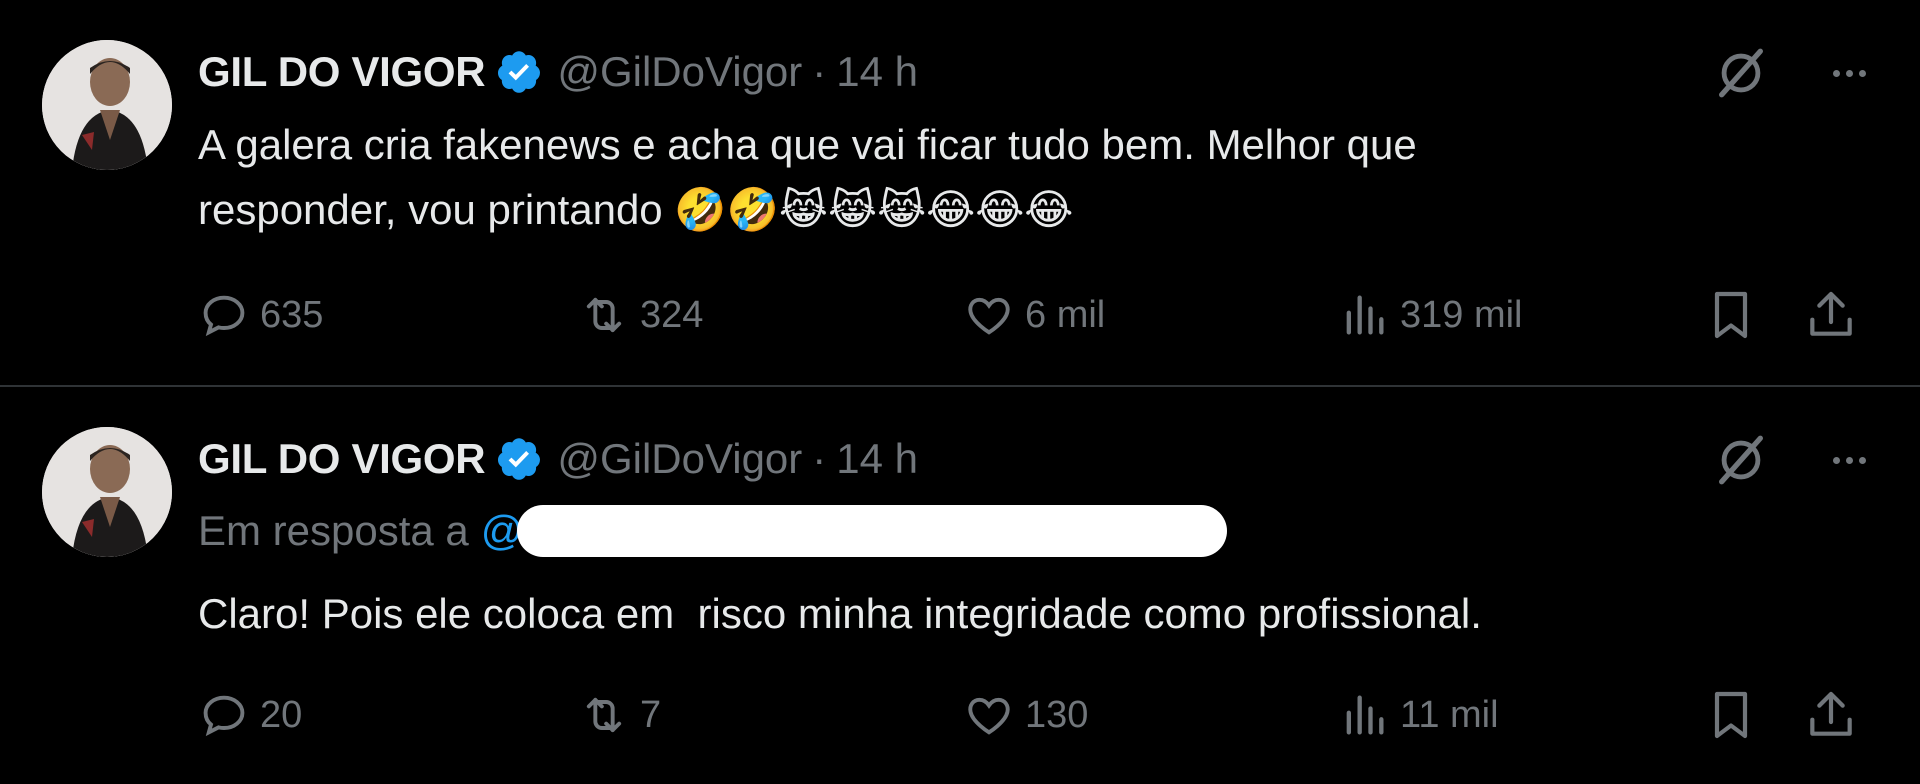  What do you see at coordinates (250, 715) in the screenshot?
I see `reply-button: 20` at bounding box center [250, 715].